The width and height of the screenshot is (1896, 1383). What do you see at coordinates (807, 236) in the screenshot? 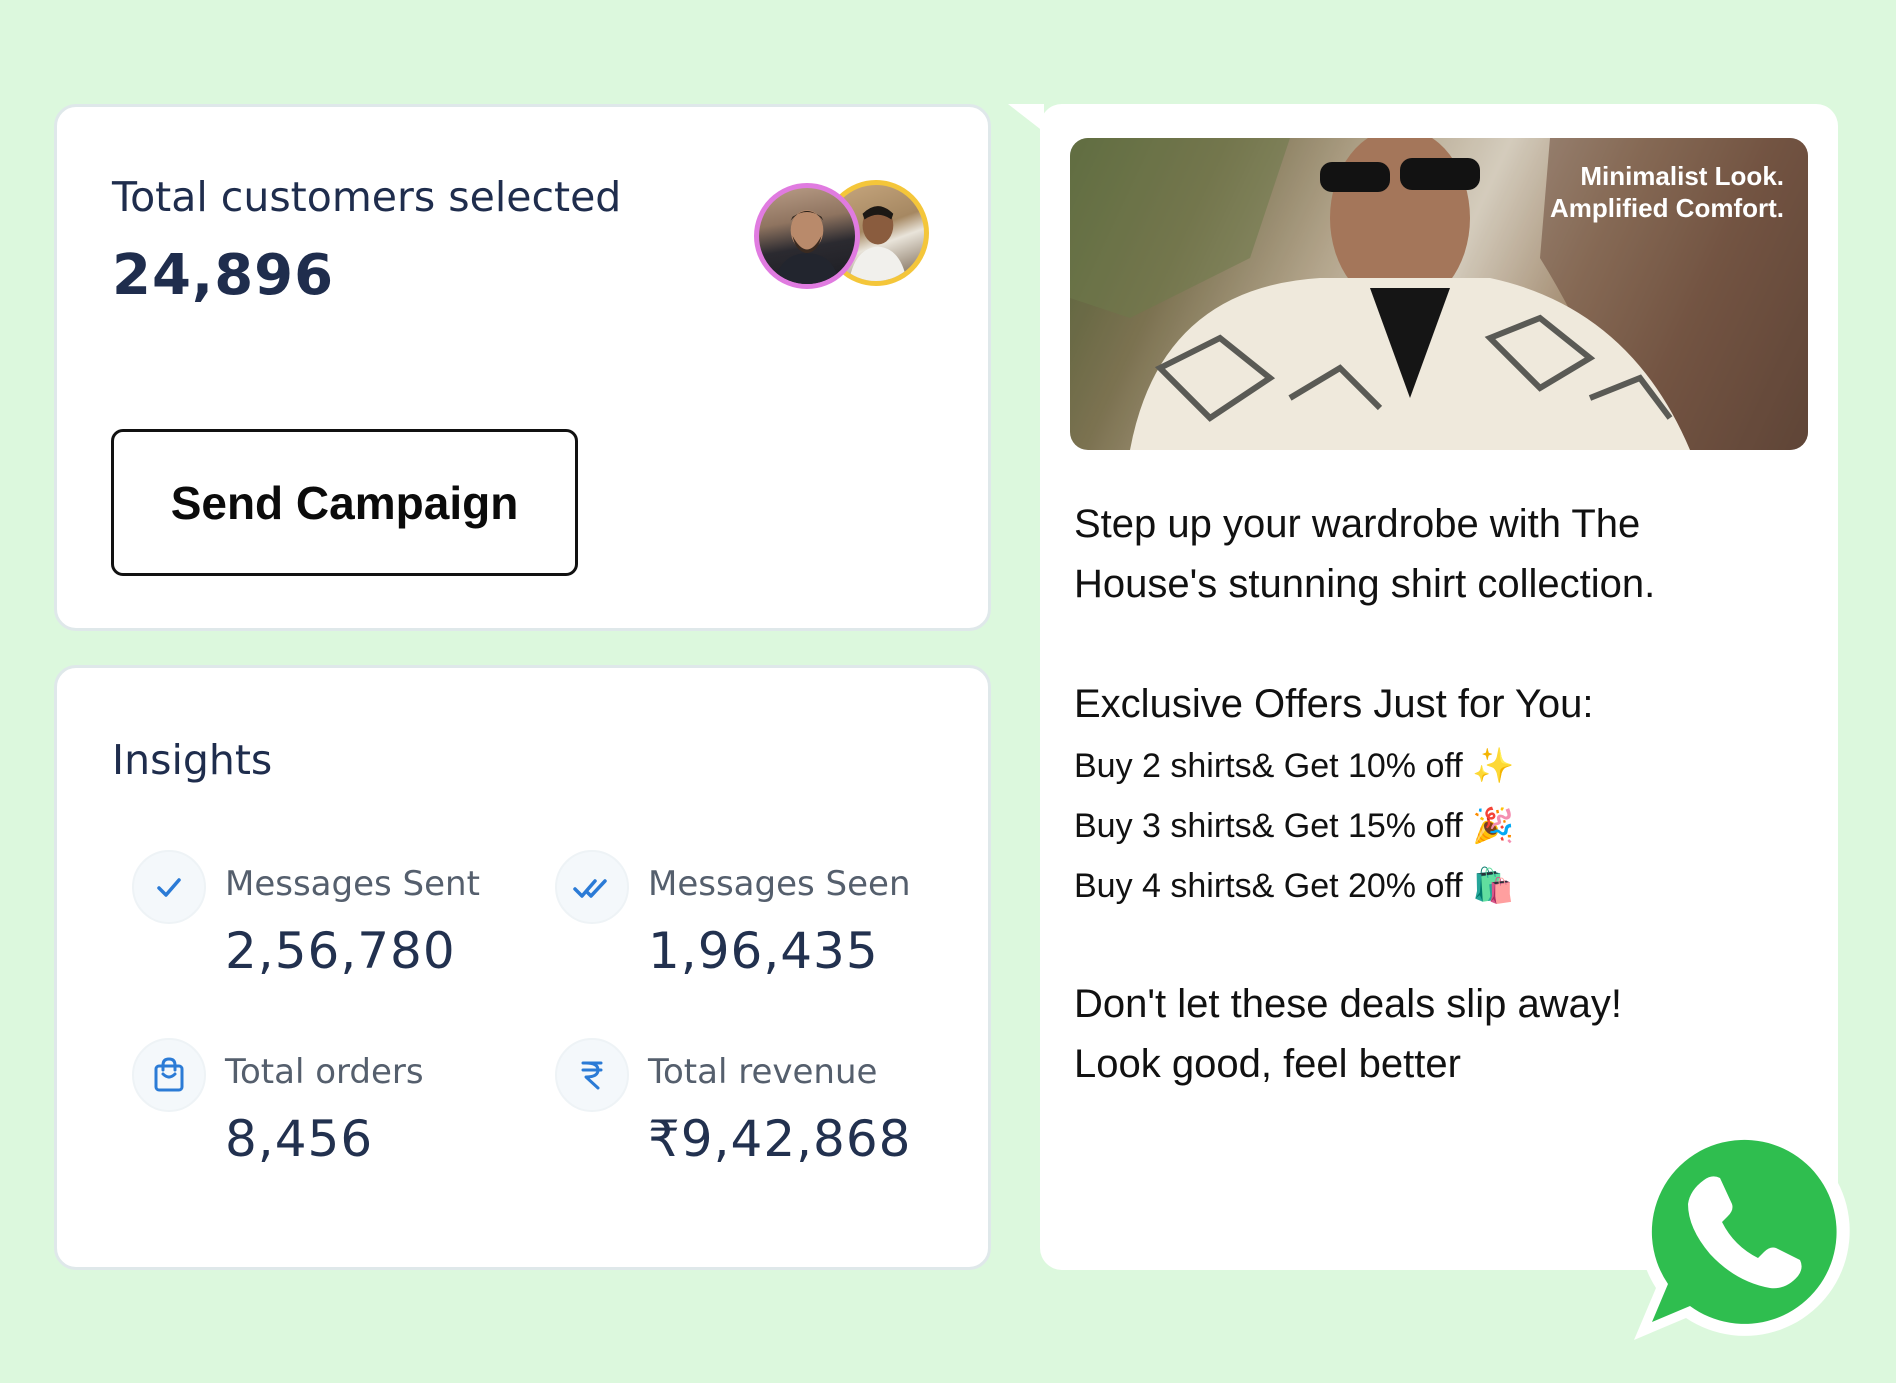
I see `avatar` at bounding box center [807, 236].